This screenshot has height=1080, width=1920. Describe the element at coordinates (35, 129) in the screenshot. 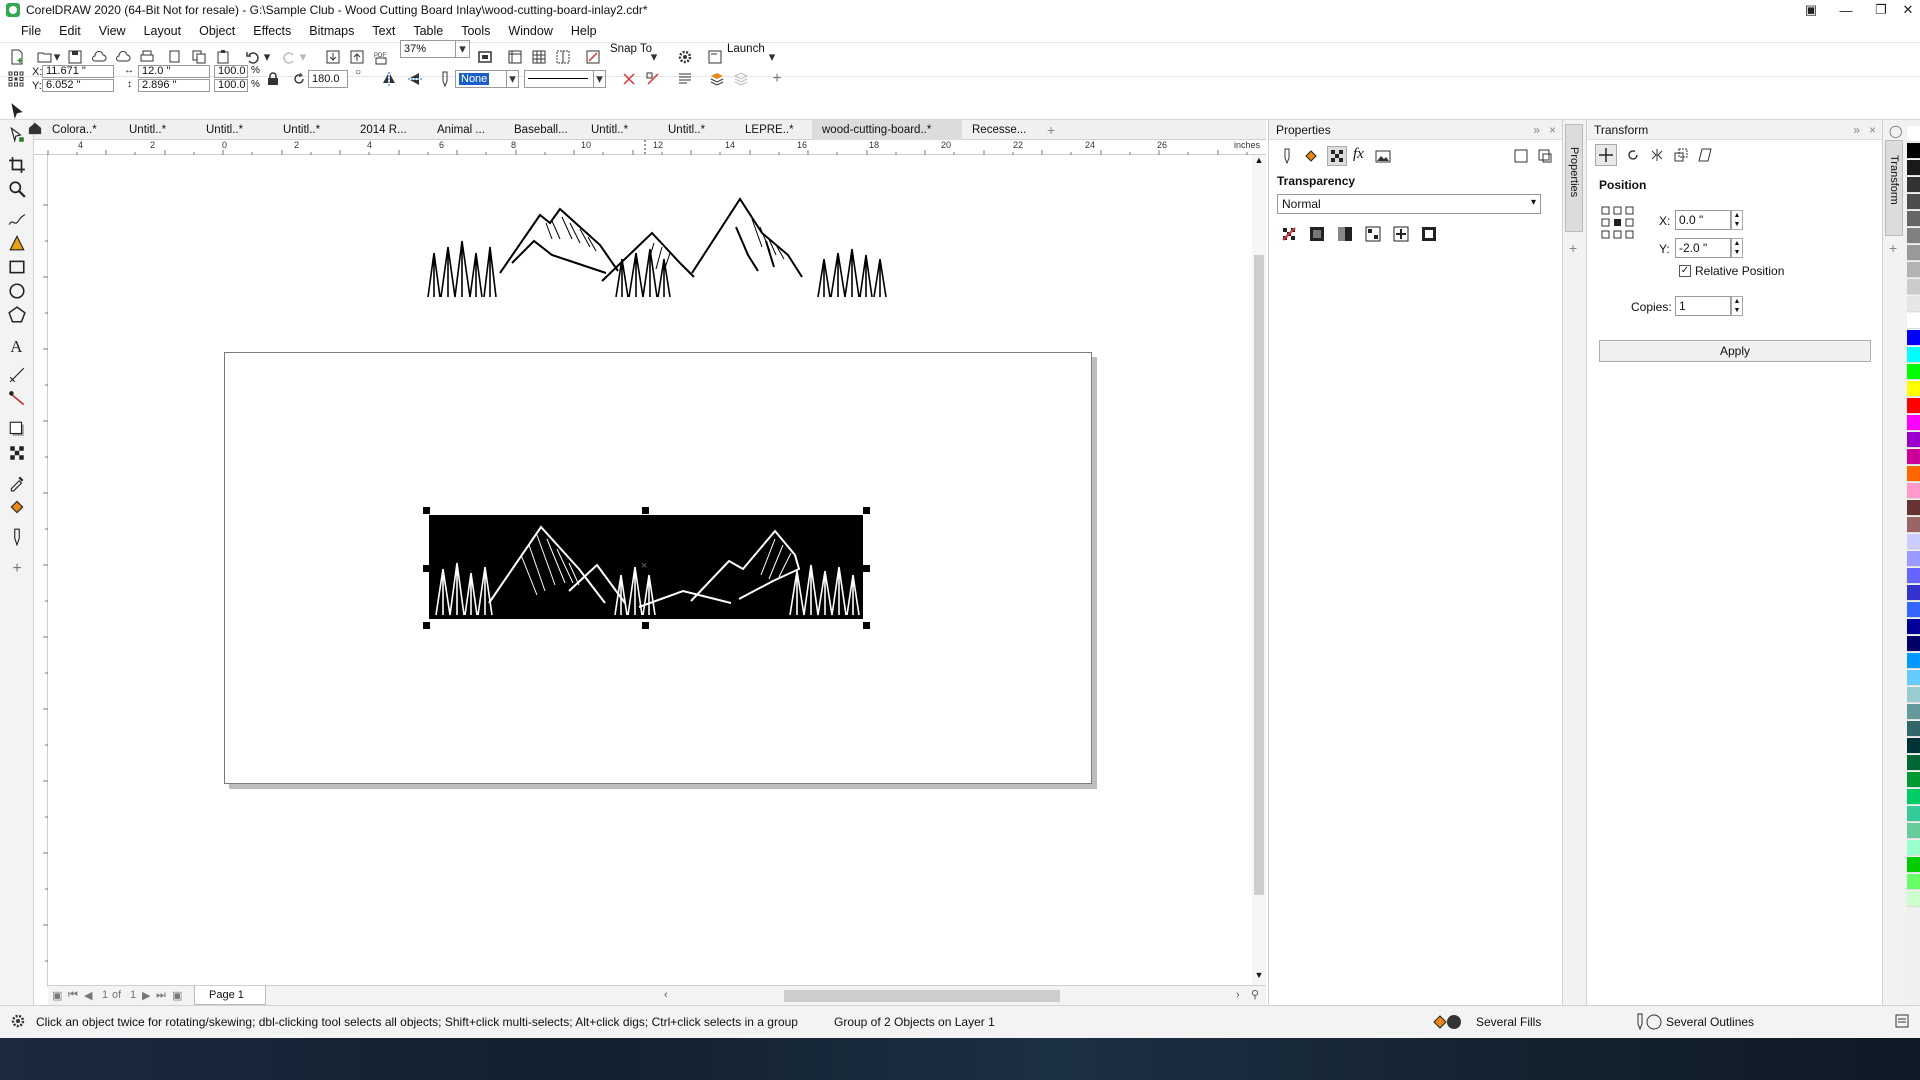

I see `welcome-home-icon` at that location.